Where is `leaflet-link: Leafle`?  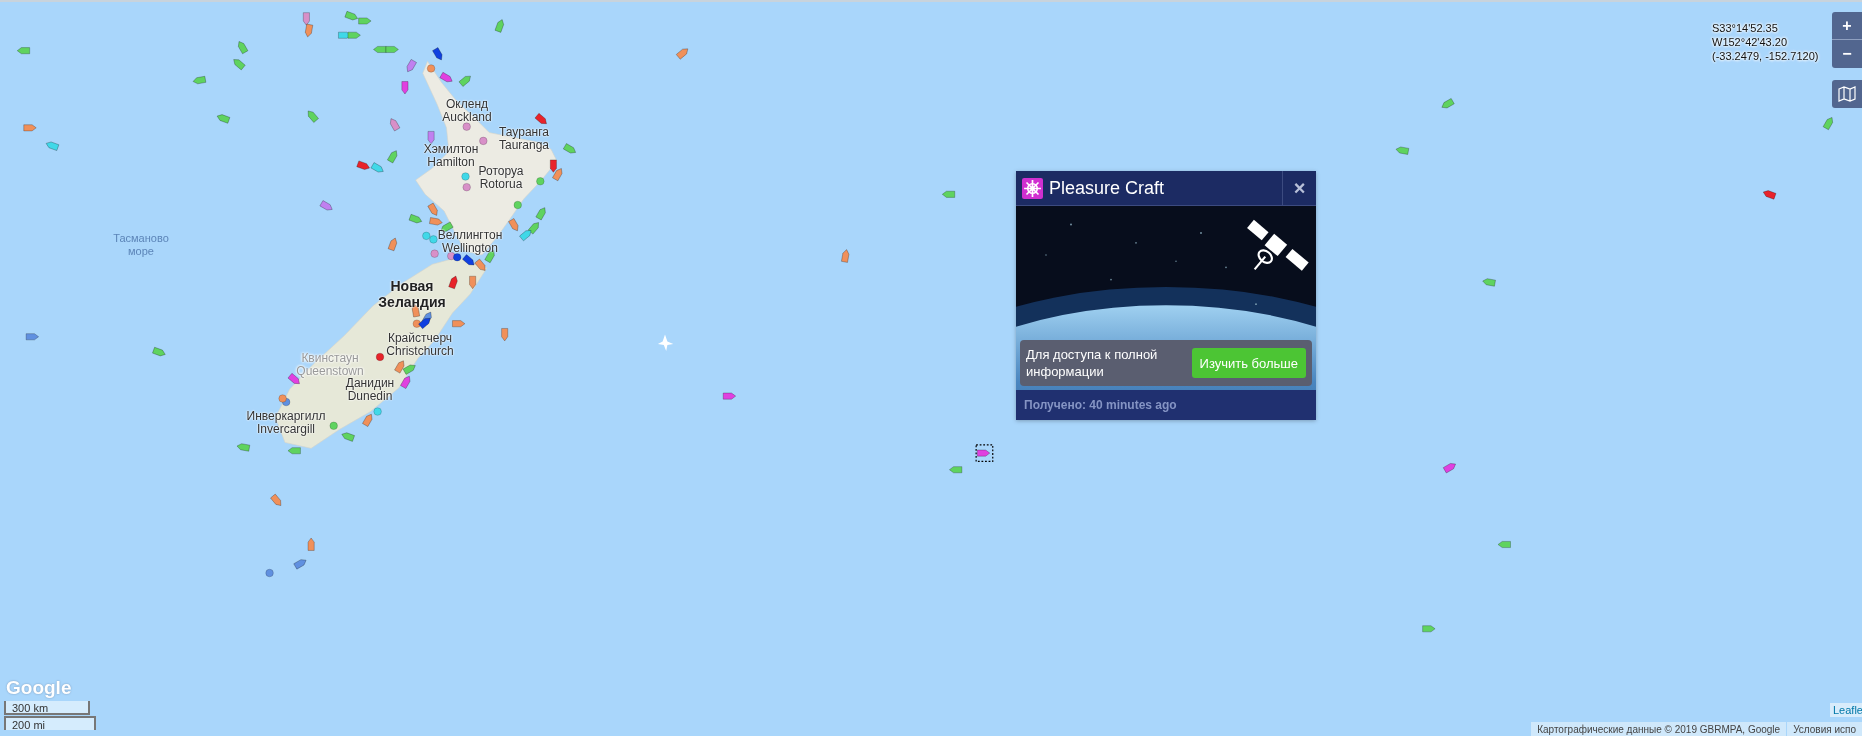 leaflet-link: Leafle is located at coordinates (1846, 710).